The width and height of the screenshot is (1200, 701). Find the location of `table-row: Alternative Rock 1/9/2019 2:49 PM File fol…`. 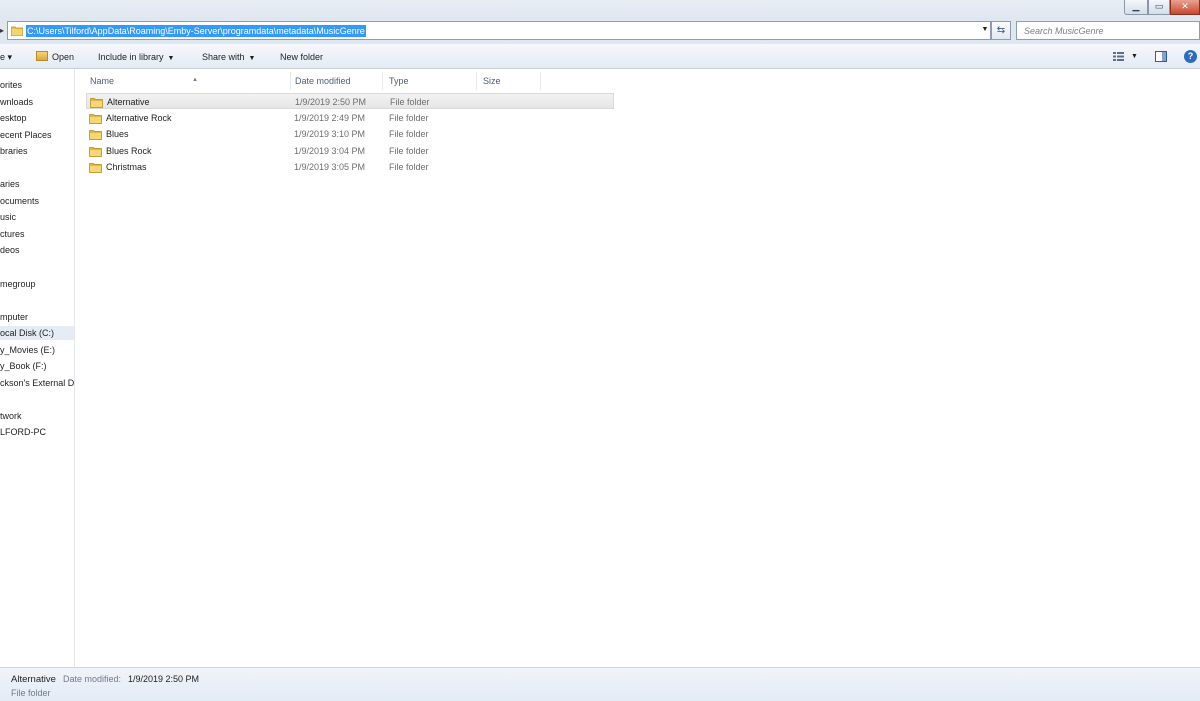

table-row: Alternative Rock 1/9/2019 2:49 PM File fol… is located at coordinates (350, 118).